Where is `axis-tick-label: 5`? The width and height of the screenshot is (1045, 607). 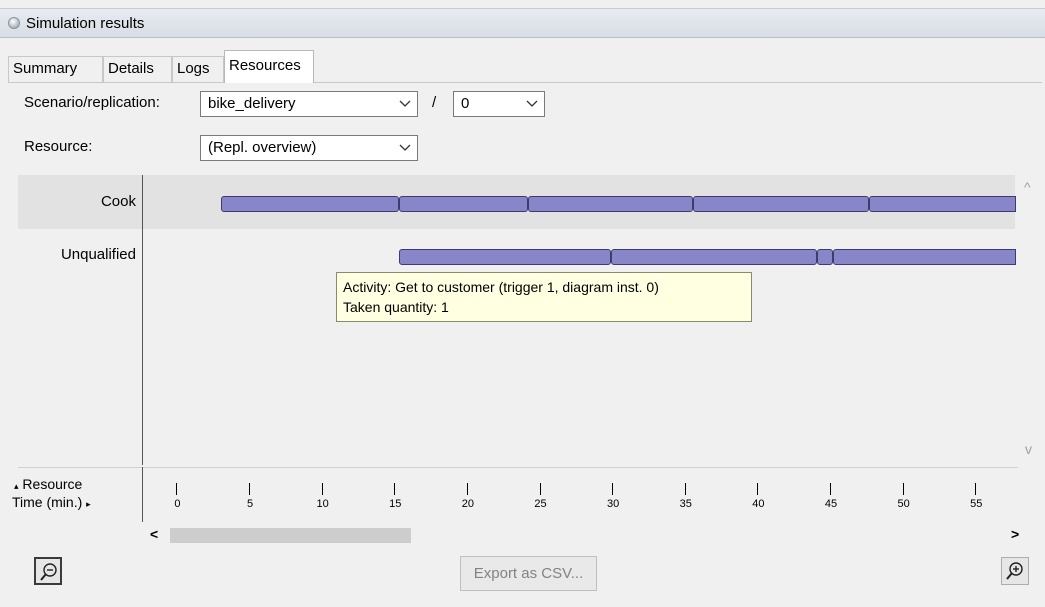 axis-tick-label: 5 is located at coordinates (250, 504).